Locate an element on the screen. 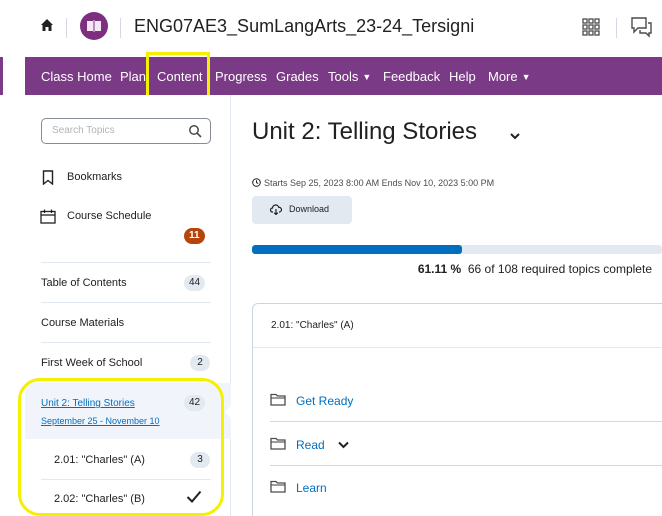 The image size is (662, 516). sidebar-item-course-materials: Course Materials is located at coordinates (82, 323).